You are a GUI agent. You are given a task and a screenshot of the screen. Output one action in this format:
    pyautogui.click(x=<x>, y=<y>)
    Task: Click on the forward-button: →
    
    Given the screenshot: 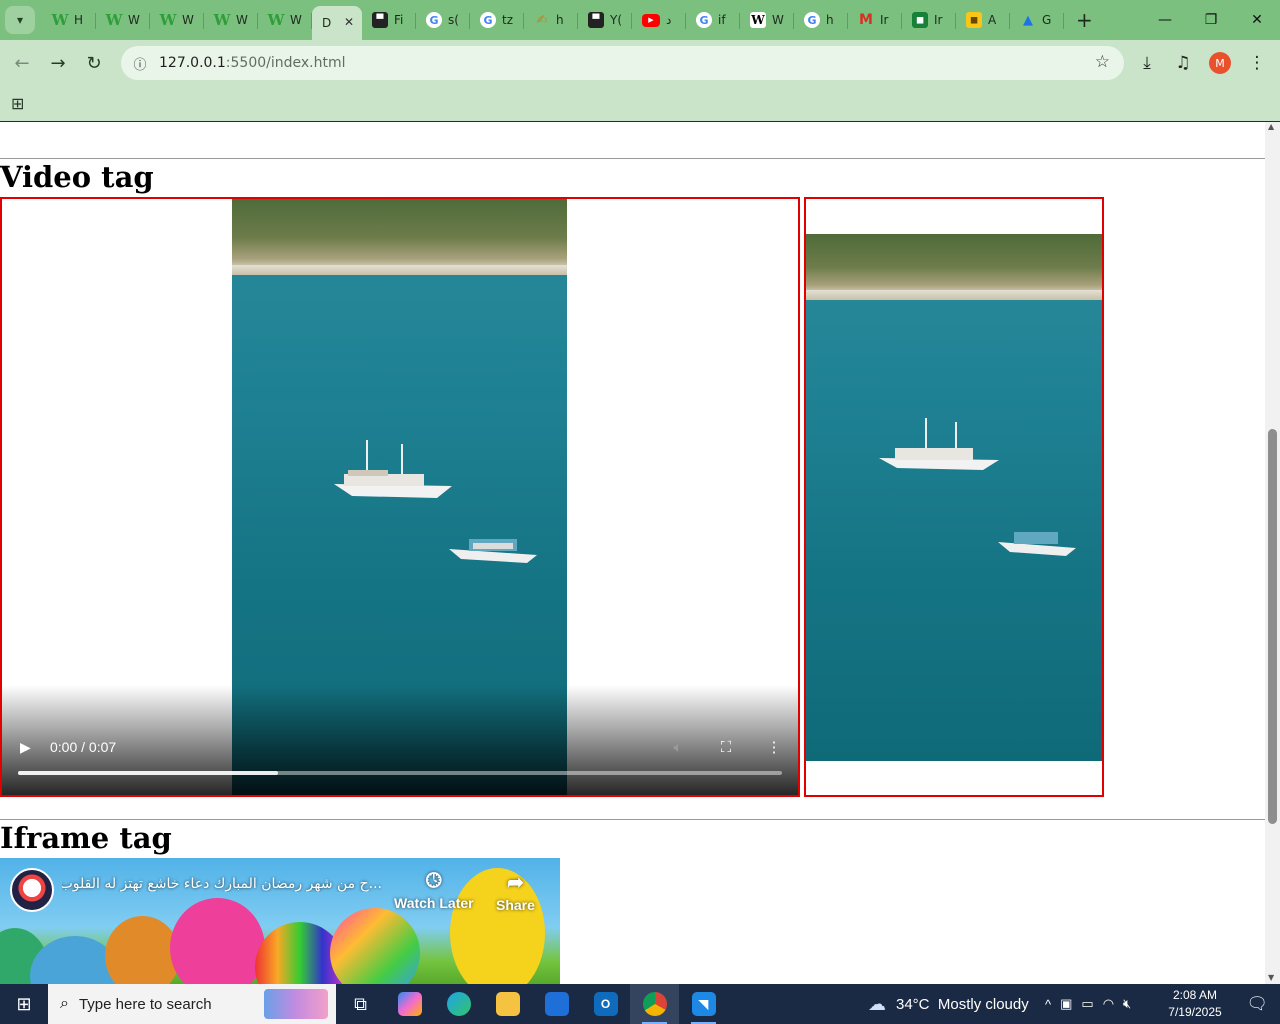 What is the action you would take?
    pyautogui.click(x=58, y=63)
    